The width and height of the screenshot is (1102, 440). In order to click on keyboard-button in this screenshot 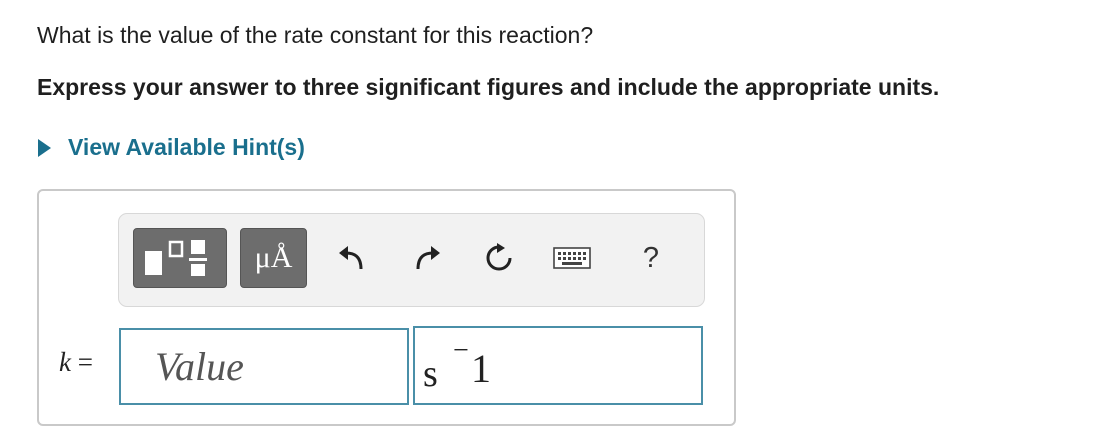, I will do `click(572, 258)`.